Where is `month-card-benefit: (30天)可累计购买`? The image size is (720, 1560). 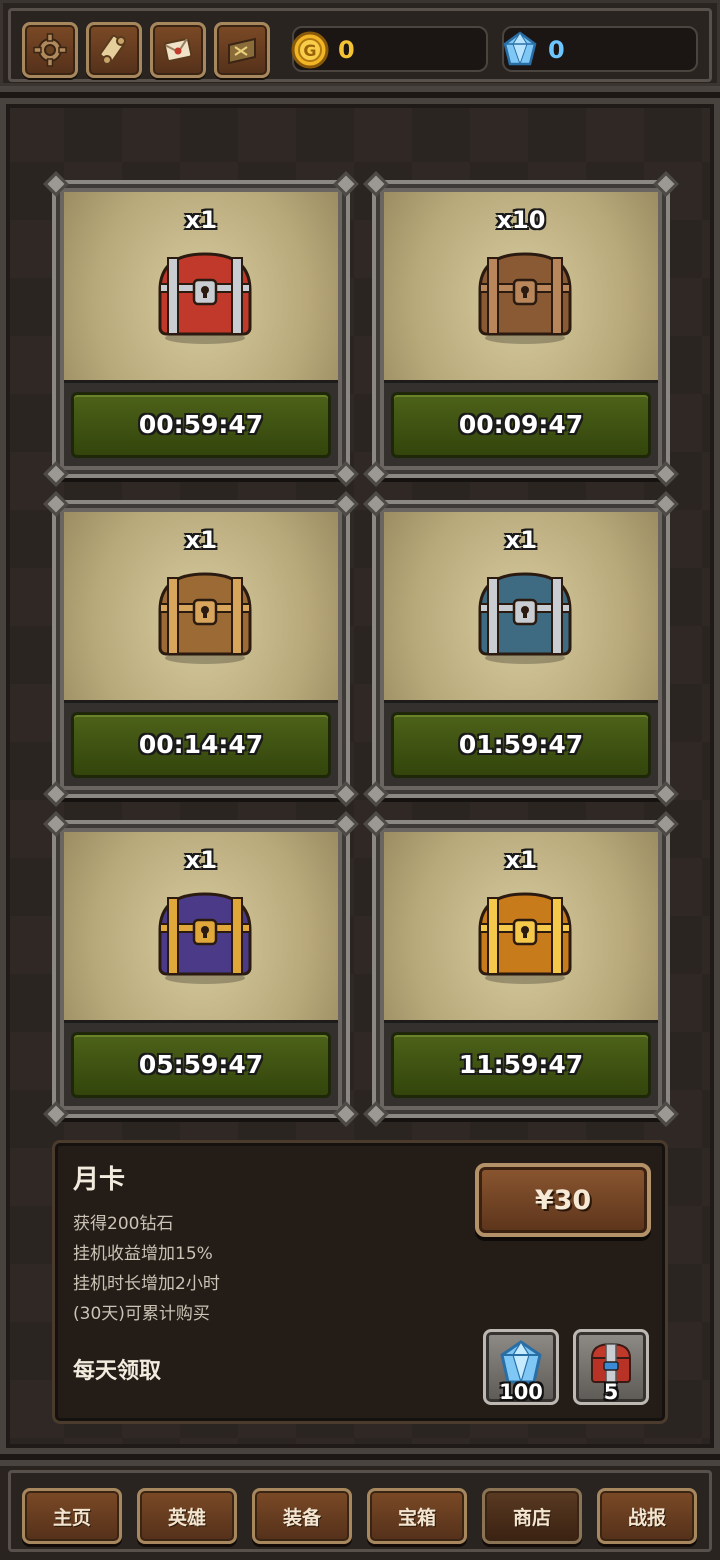 month-card-benefit: (30天)可累计购买 is located at coordinates (141, 1314).